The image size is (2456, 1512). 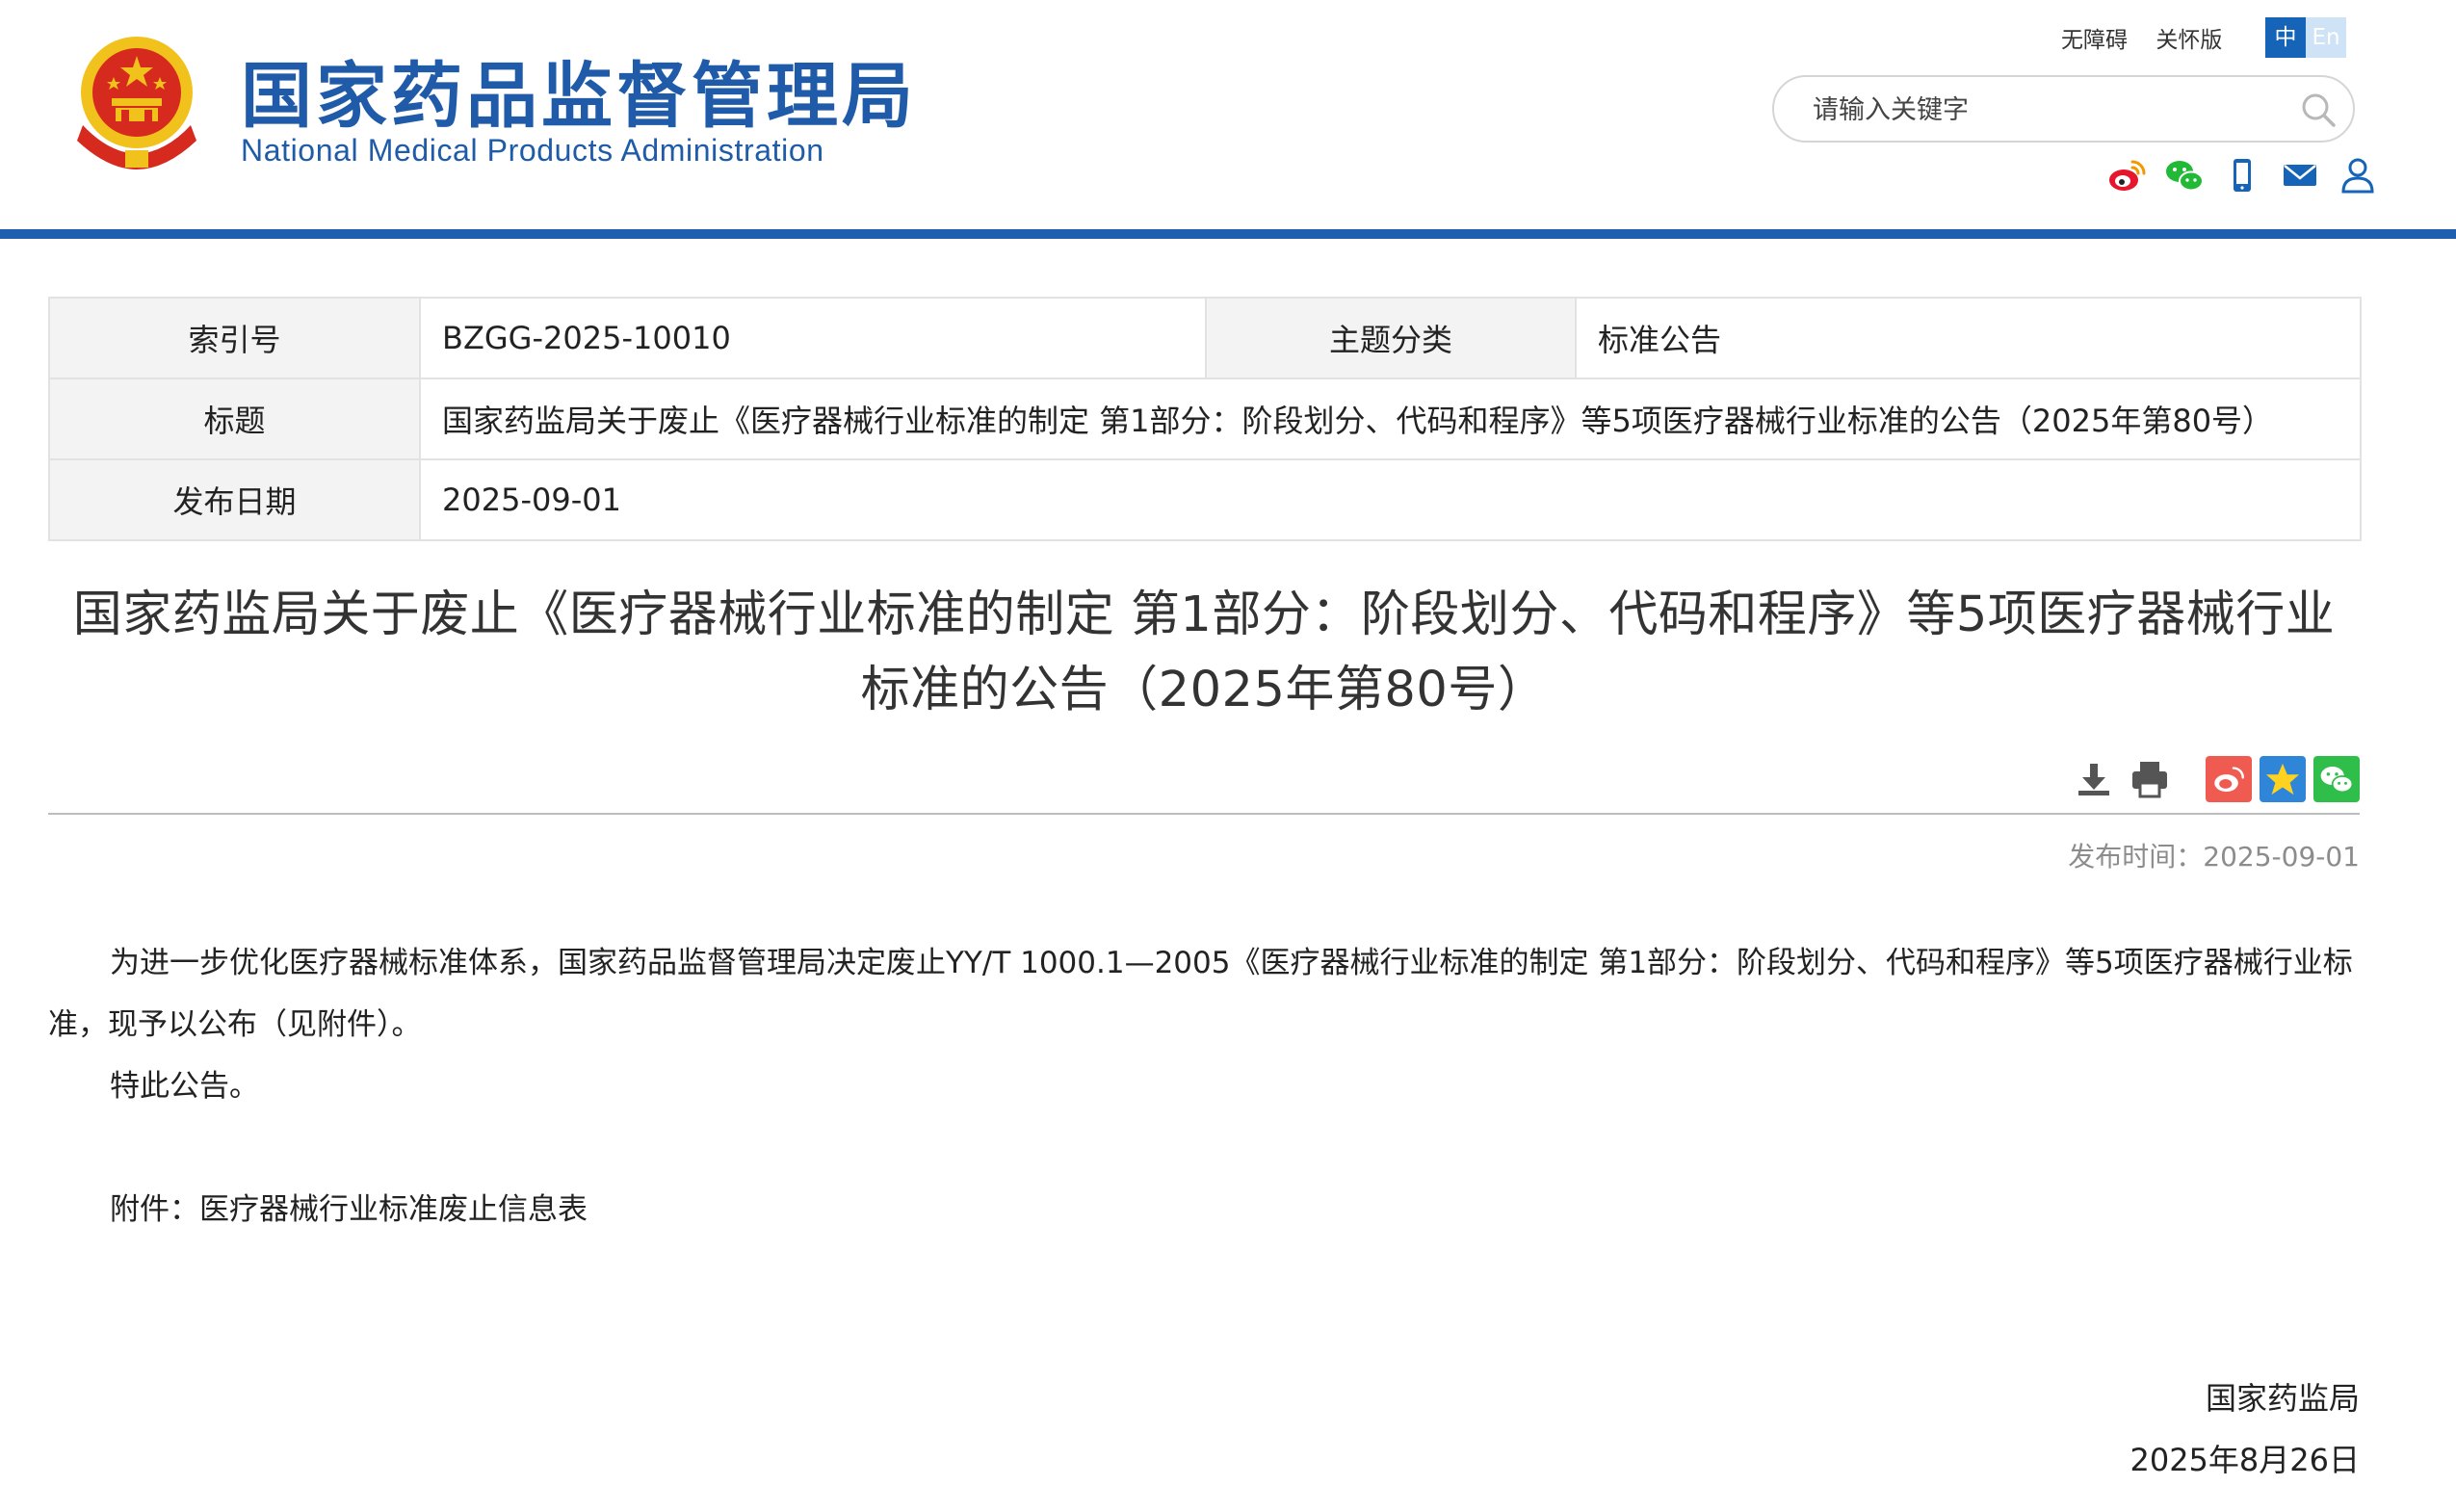 What do you see at coordinates (2150, 779) in the screenshot?
I see `print-icon` at bounding box center [2150, 779].